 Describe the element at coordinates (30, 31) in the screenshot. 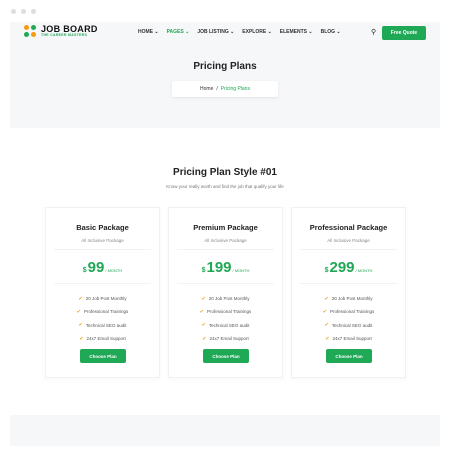

I see `logo-icon` at that location.